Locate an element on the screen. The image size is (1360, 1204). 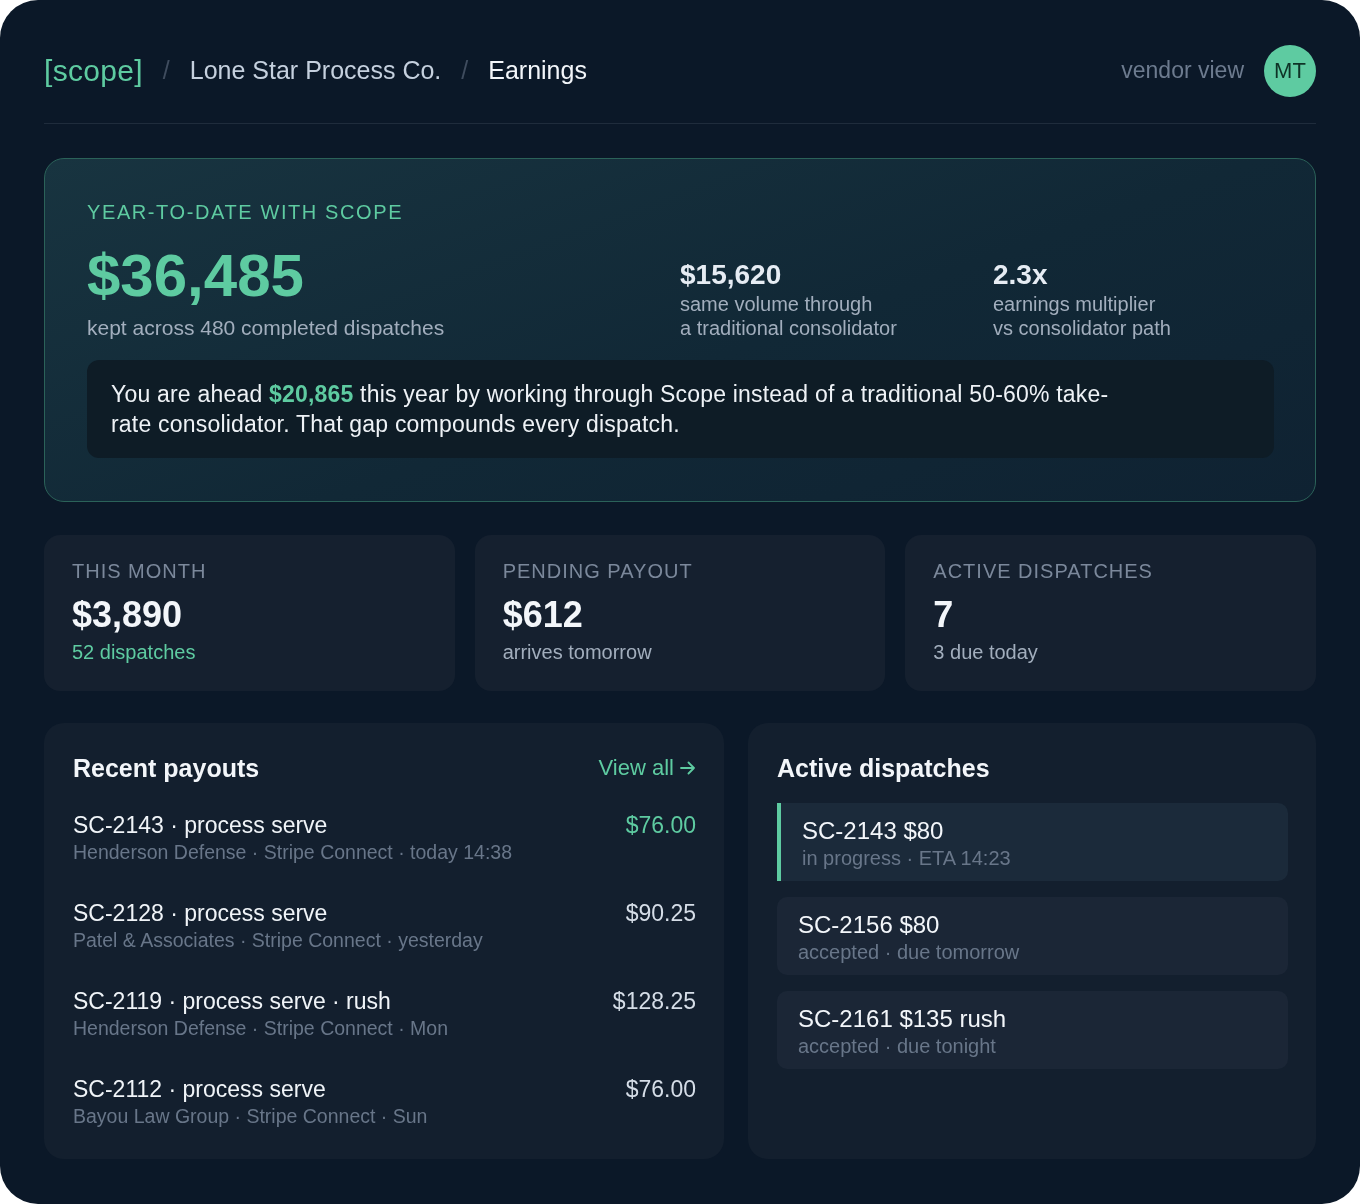
payout-title: SC-2128 · process serve is located at coordinates (201, 913).